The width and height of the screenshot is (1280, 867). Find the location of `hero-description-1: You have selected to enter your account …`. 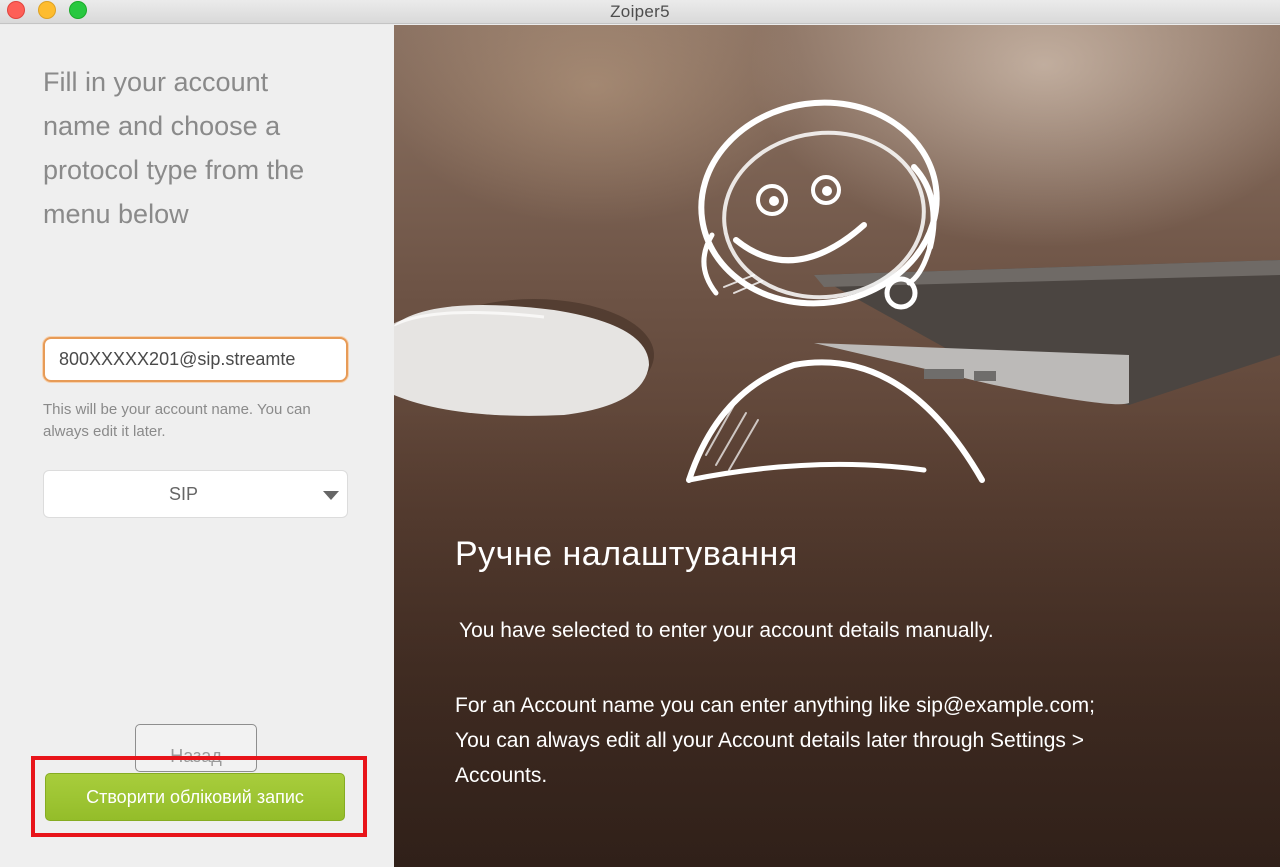

hero-description-1: You have selected to enter your account … is located at coordinates (726, 630).